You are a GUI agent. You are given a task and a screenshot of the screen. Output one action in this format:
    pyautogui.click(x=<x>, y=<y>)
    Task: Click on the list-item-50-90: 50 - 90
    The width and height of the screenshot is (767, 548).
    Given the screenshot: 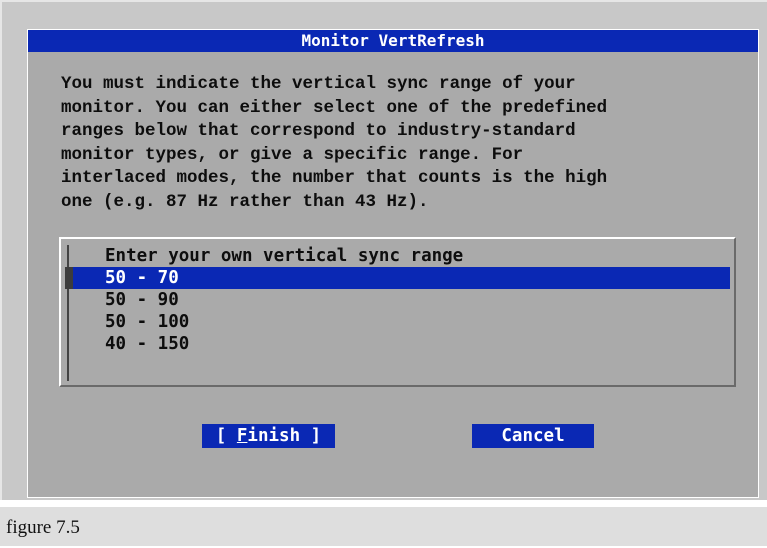 What is the action you would take?
    pyautogui.click(x=399, y=300)
    